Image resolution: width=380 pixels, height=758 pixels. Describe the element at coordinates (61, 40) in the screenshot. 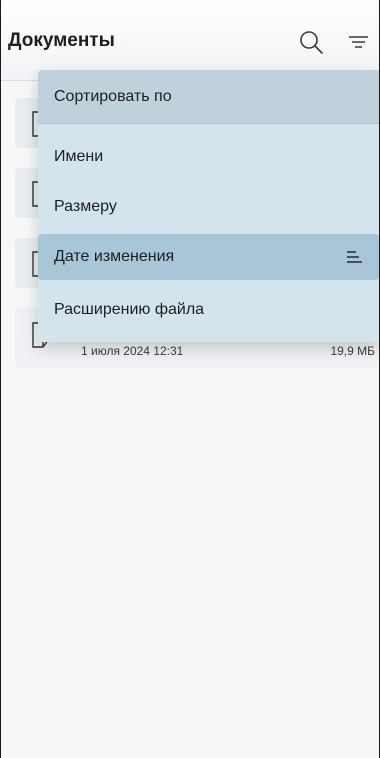

I see `page-title: Документы` at that location.